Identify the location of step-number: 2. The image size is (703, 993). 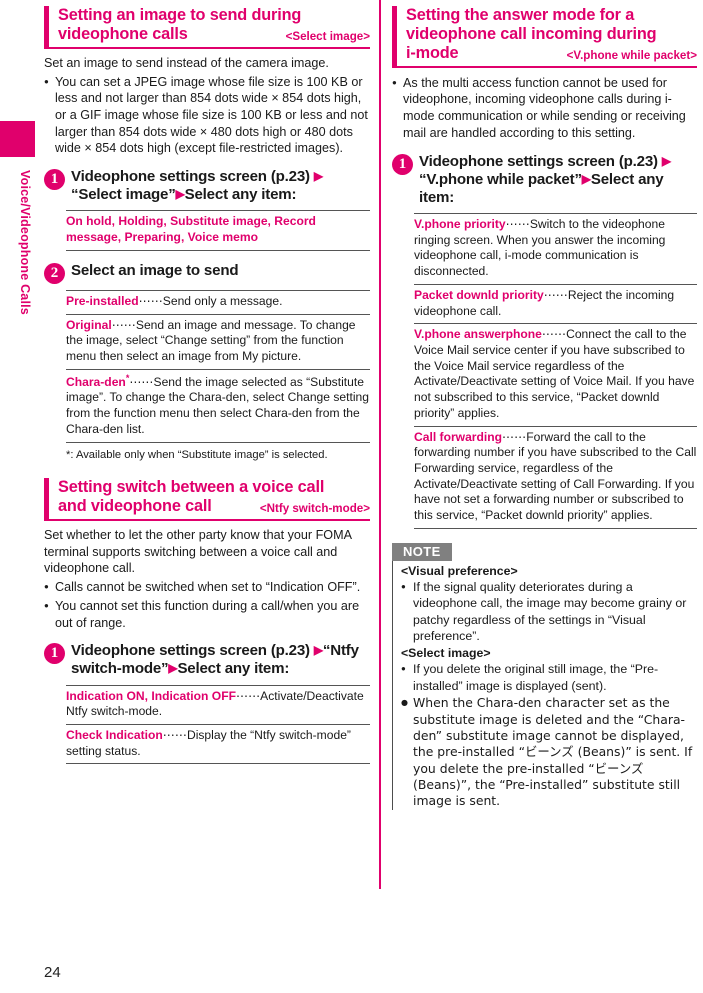
(54, 273).